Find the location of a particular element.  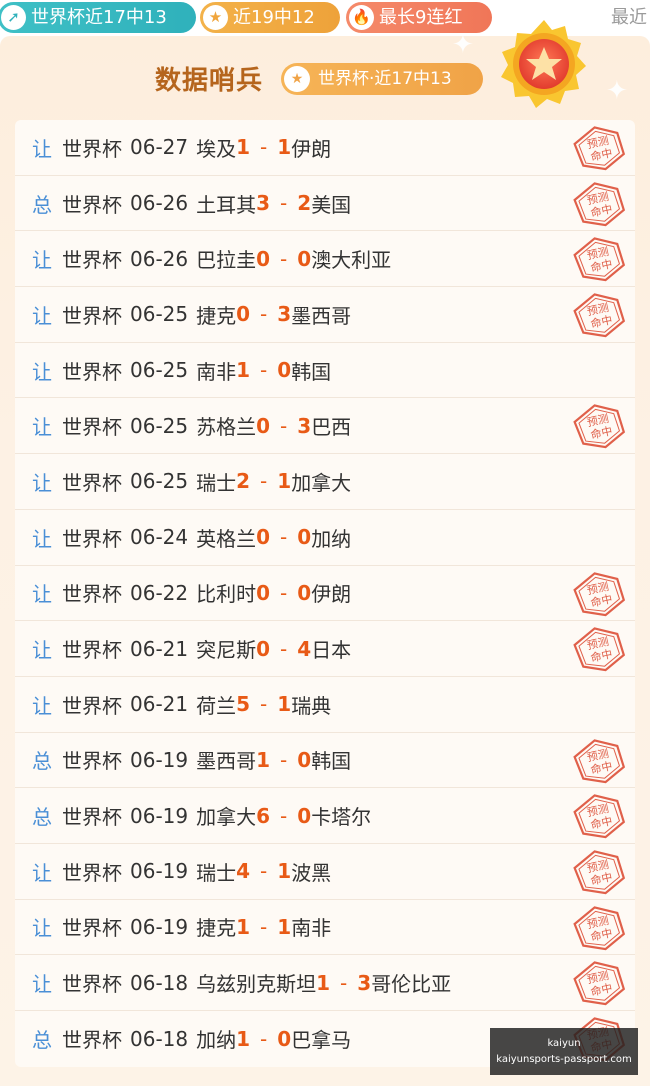

worldcup-record-label: 世界杯近17中13 is located at coordinates (99, 17).